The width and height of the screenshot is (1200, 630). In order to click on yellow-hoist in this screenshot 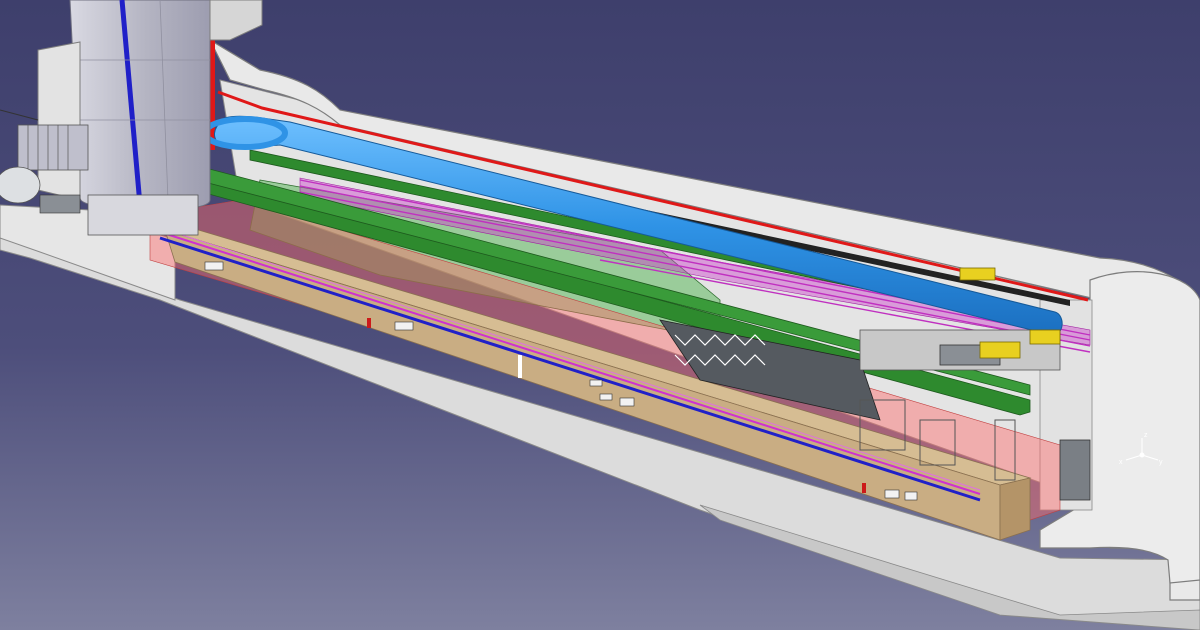, I will do `click(977, 274)`.